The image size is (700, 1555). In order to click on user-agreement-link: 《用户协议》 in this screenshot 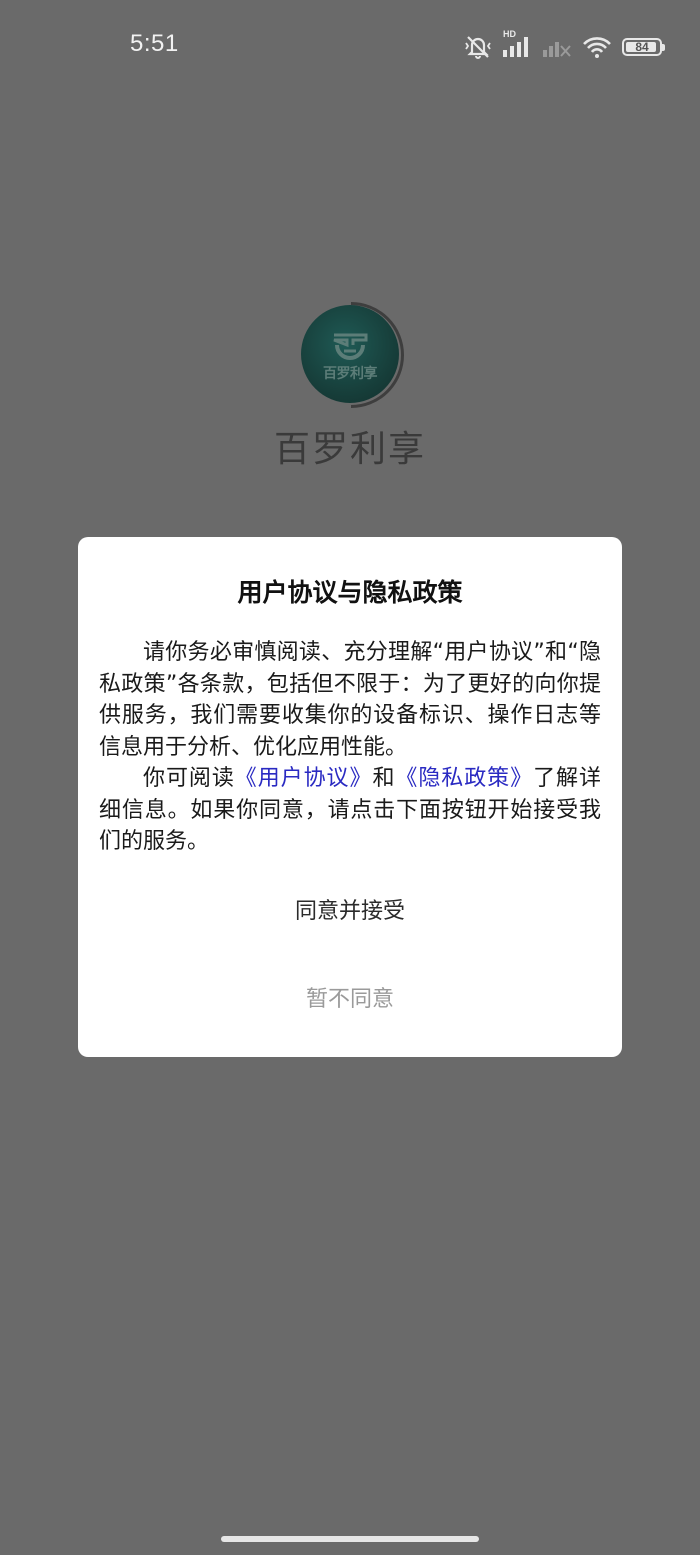, I will do `click(304, 778)`.